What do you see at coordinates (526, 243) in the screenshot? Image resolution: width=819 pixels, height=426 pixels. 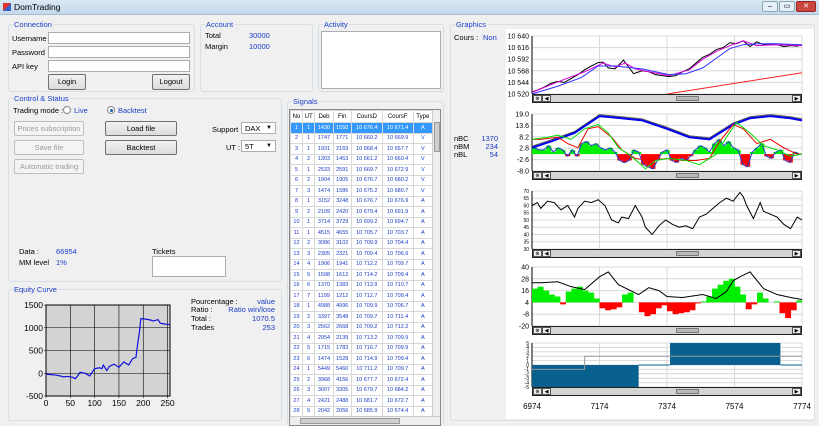 I see `y-tick-label: 35` at bounding box center [526, 243].